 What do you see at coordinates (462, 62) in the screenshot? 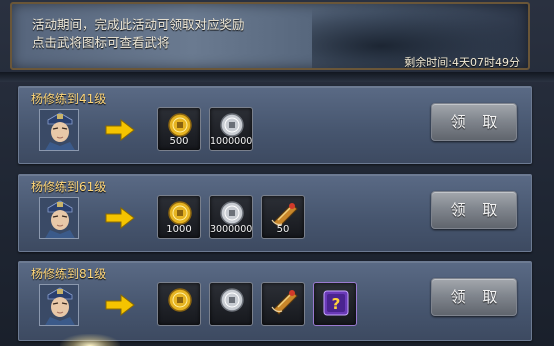
I see `remaining-time: 剩余时间:4天07时49分` at bounding box center [462, 62].